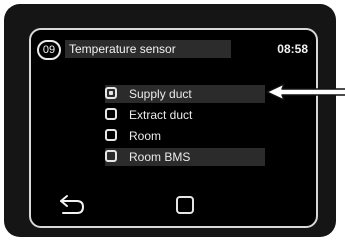 The height and width of the screenshot is (242, 345). What do you see at coordinates (161, 115) in the screenshot?
I see `option-label: Extract duct` at bounding box center [161, 115].